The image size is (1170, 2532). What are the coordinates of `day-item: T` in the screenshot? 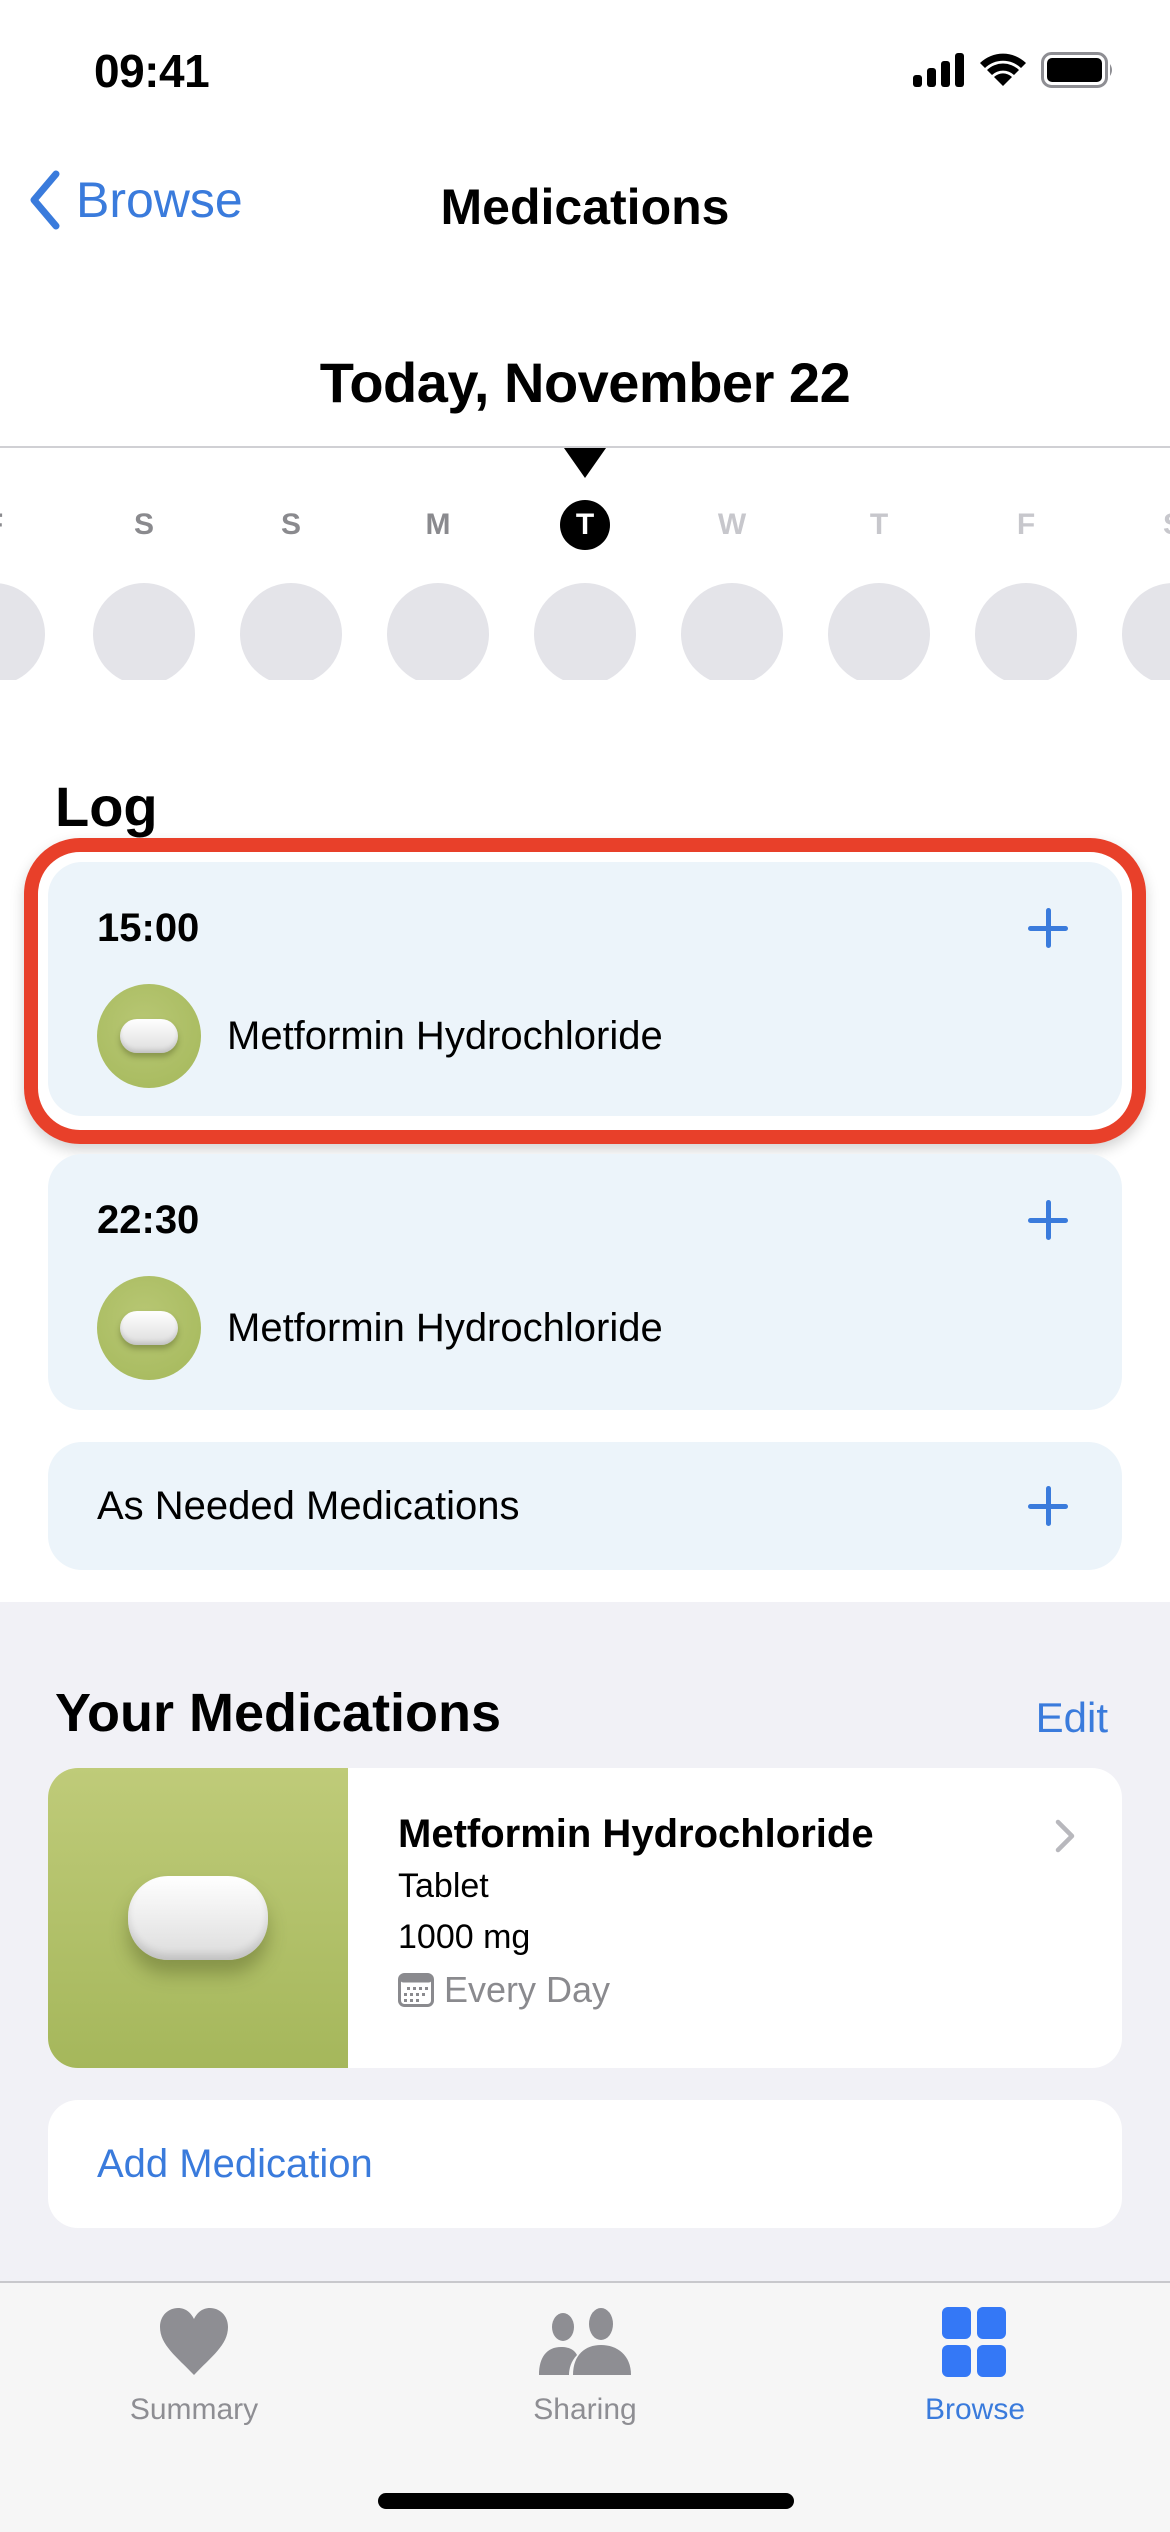 It's located at (879, 590).